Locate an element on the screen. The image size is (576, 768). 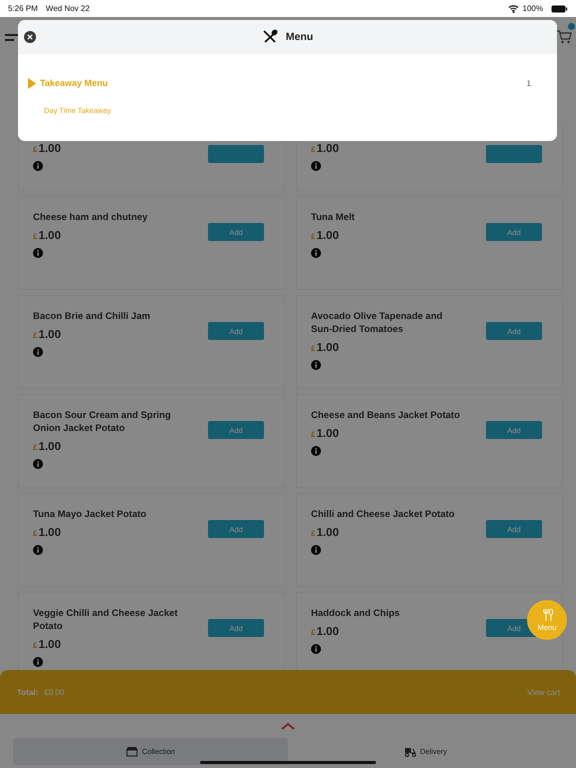
modal-title: Menu is located at coordinates (300, 37).